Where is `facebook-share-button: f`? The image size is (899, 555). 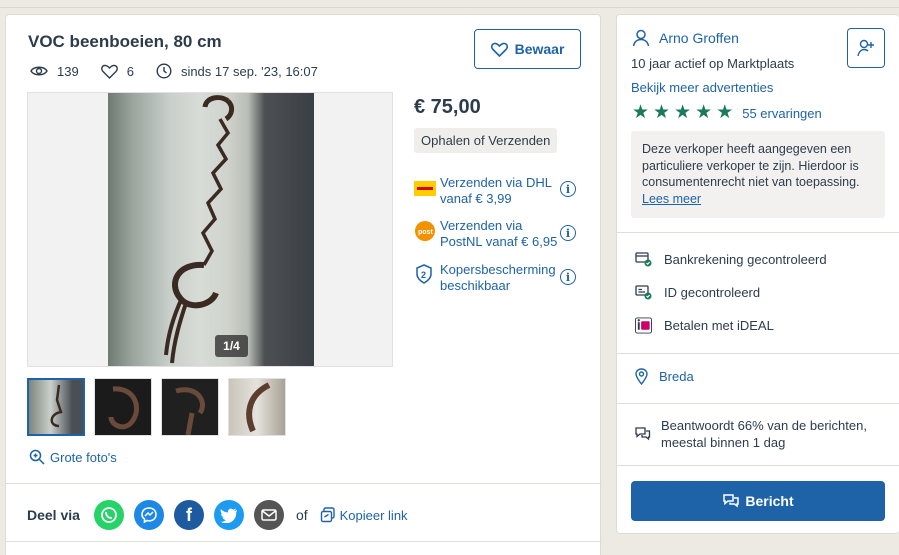 facebook-share-button: f is located at coordinates (188, 515).